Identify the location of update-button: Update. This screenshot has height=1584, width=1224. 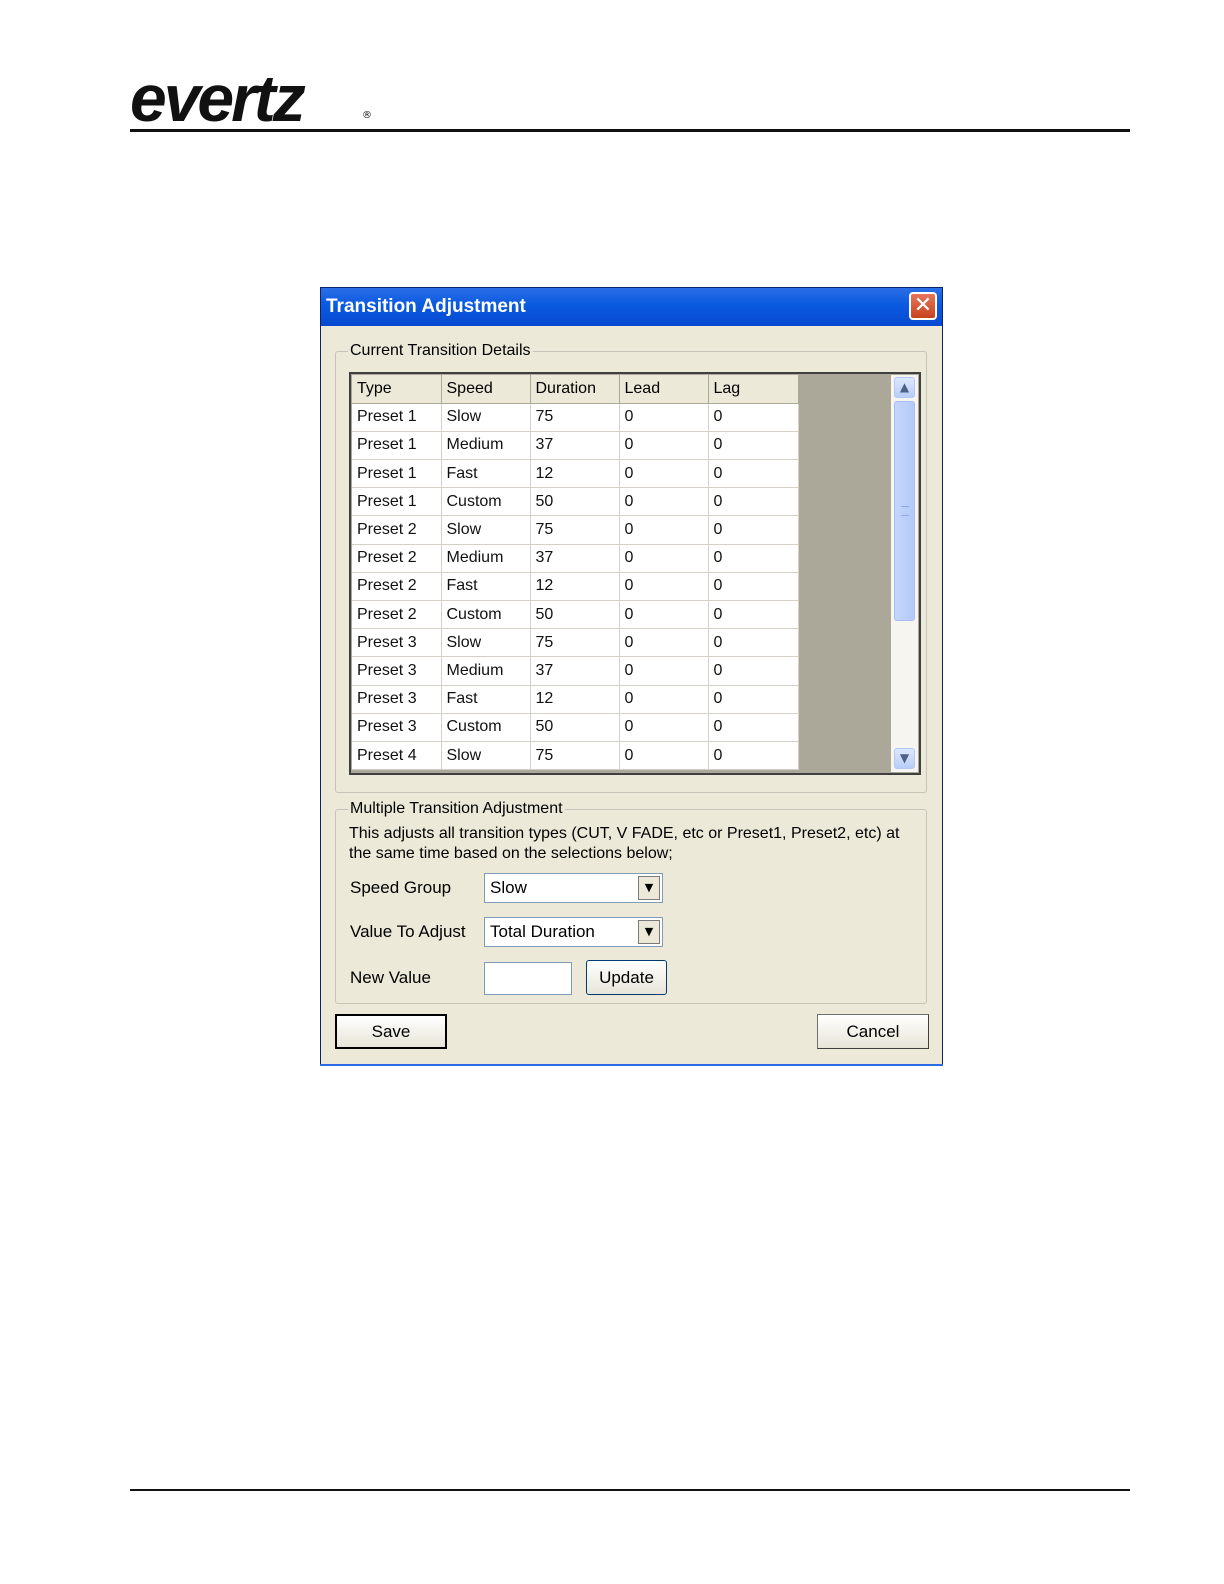
(626, 977).